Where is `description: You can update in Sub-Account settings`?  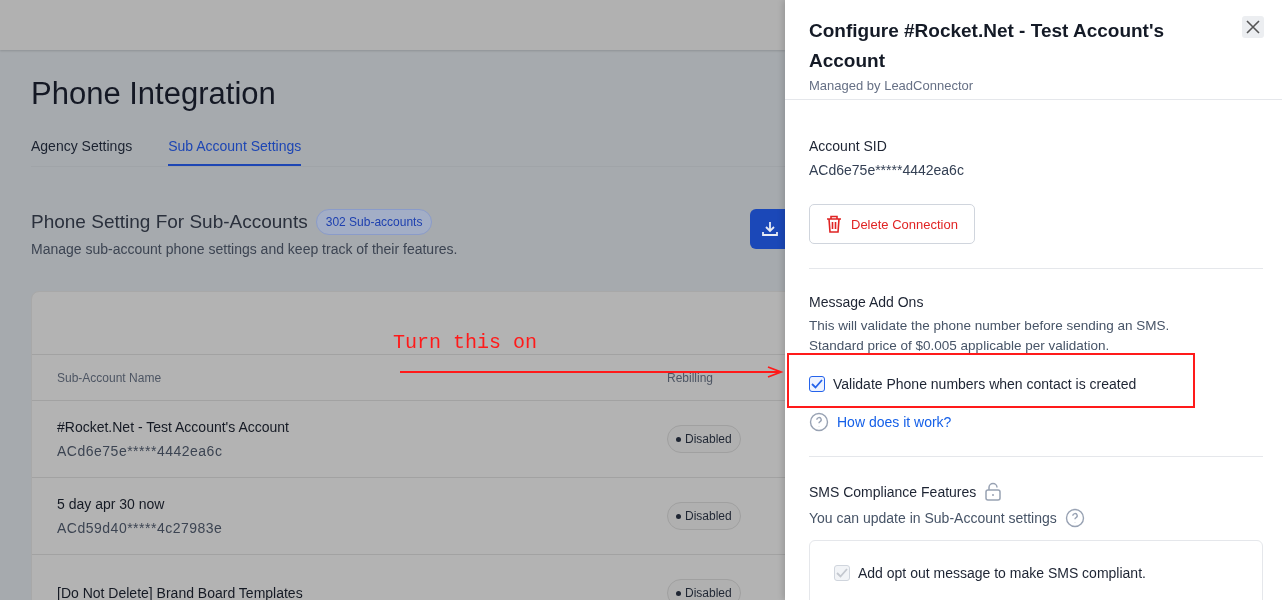
description: You can update in Sub-Account settings is located at coordinates (933, 518).